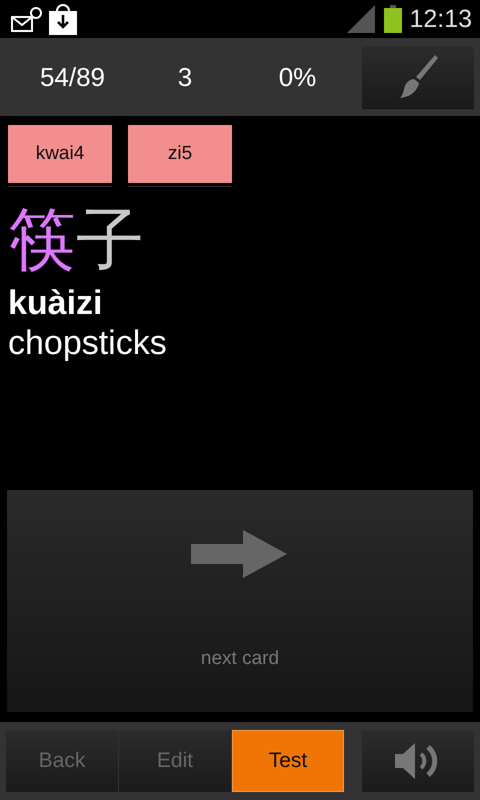 Image resolution: width=480 pixels, height=800 pixels. I want to click on brush-icon, so click(418, 77).